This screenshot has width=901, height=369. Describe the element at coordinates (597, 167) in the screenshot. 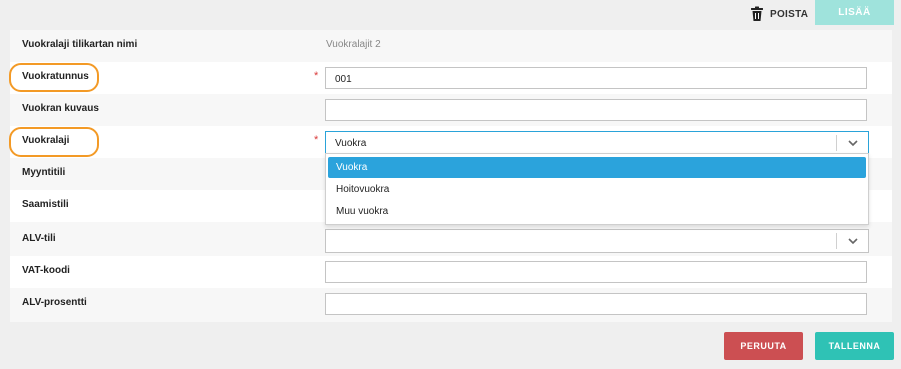

I see `dropdown-option: Vuokra` at that location.